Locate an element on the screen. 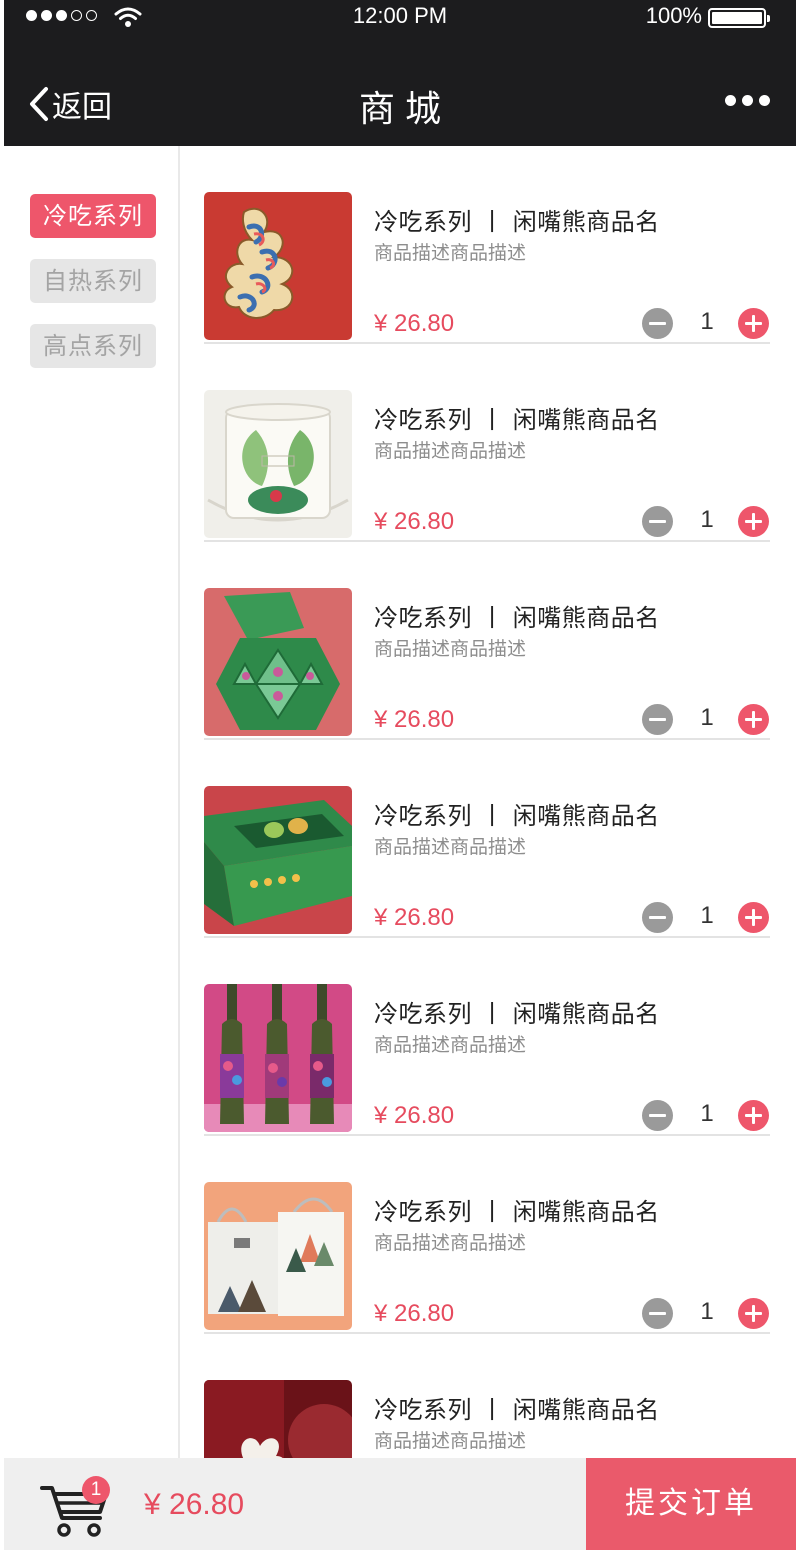 This screenshot has width=796, height=1550. cart-footer: 1 ¥ 26.80 提交订单 is located at coordinates (400, 1504).